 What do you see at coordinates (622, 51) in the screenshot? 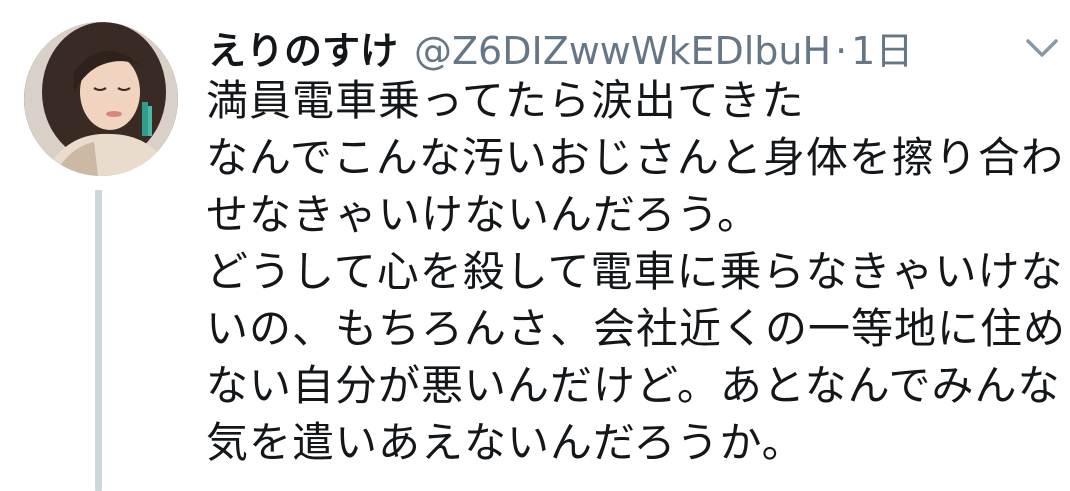
I see `user-handle: @Z6DIZwwWkEDlbuH` at bounding box center [622, 51].